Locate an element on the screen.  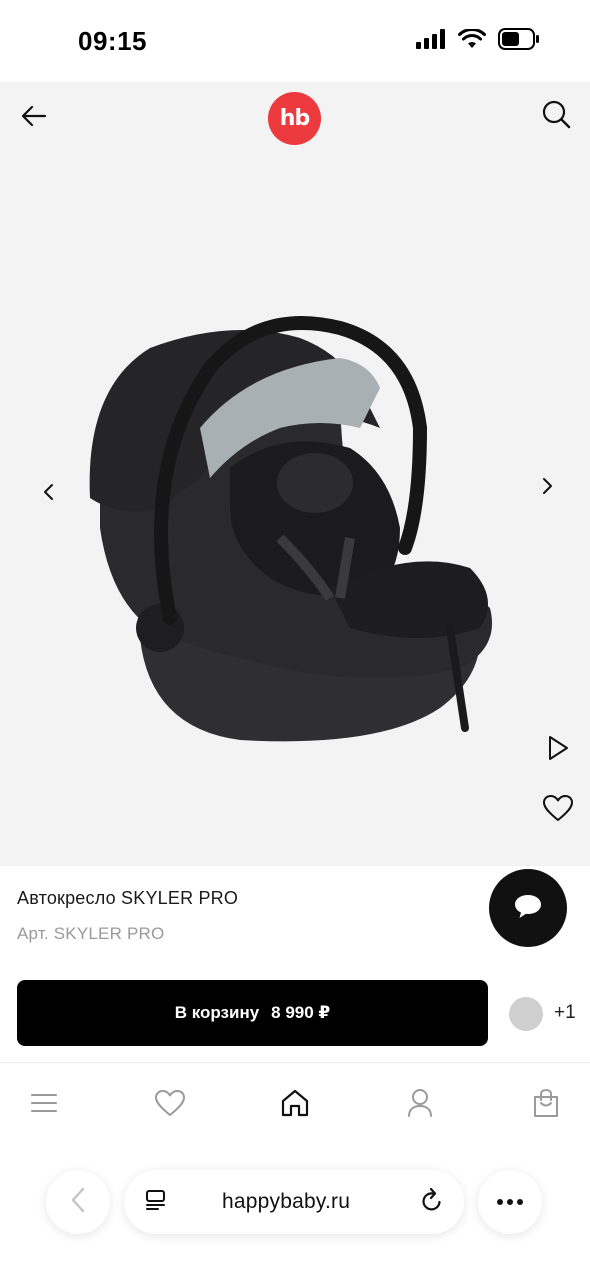
brand-logo: hb is located at coordinates (294, 118).